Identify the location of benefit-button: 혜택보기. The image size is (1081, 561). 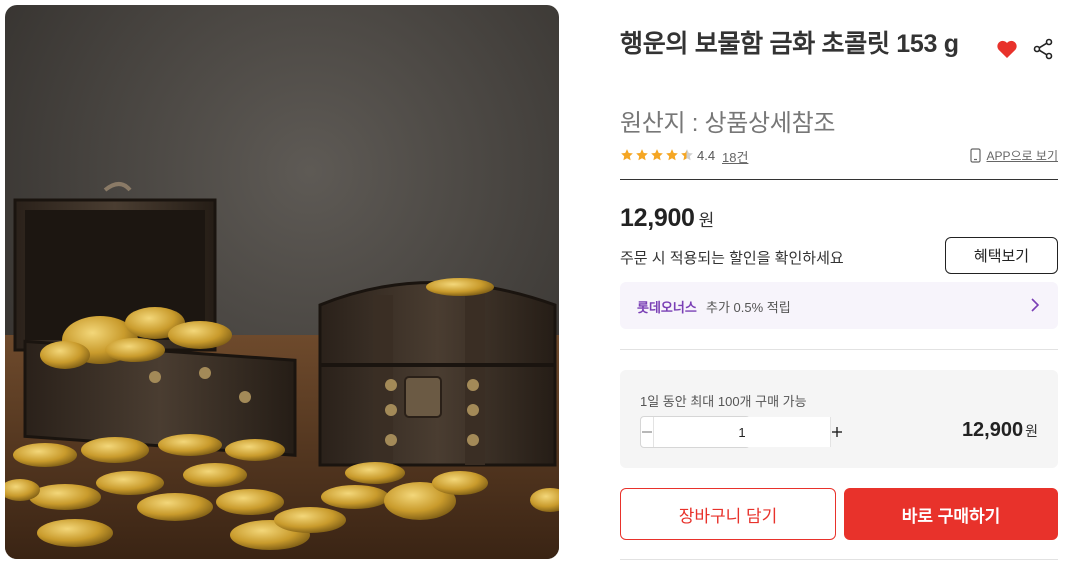
(1001, 255).